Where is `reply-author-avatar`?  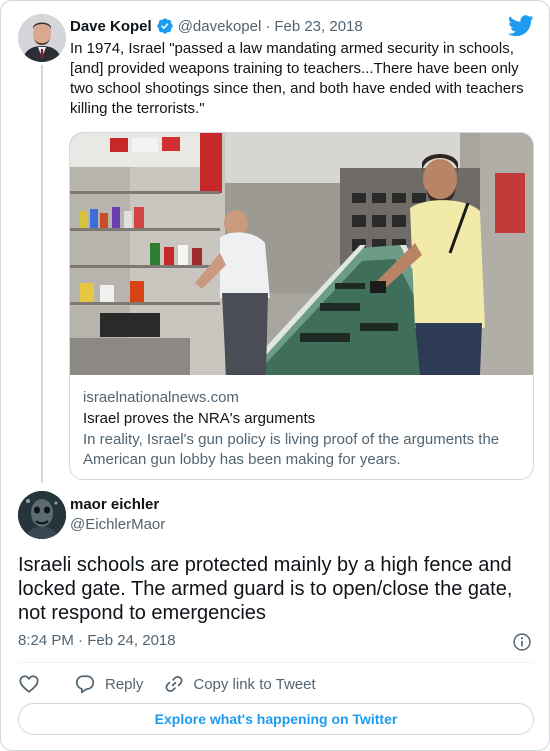
reply-author-avatar is located at coordinates (42, 515).